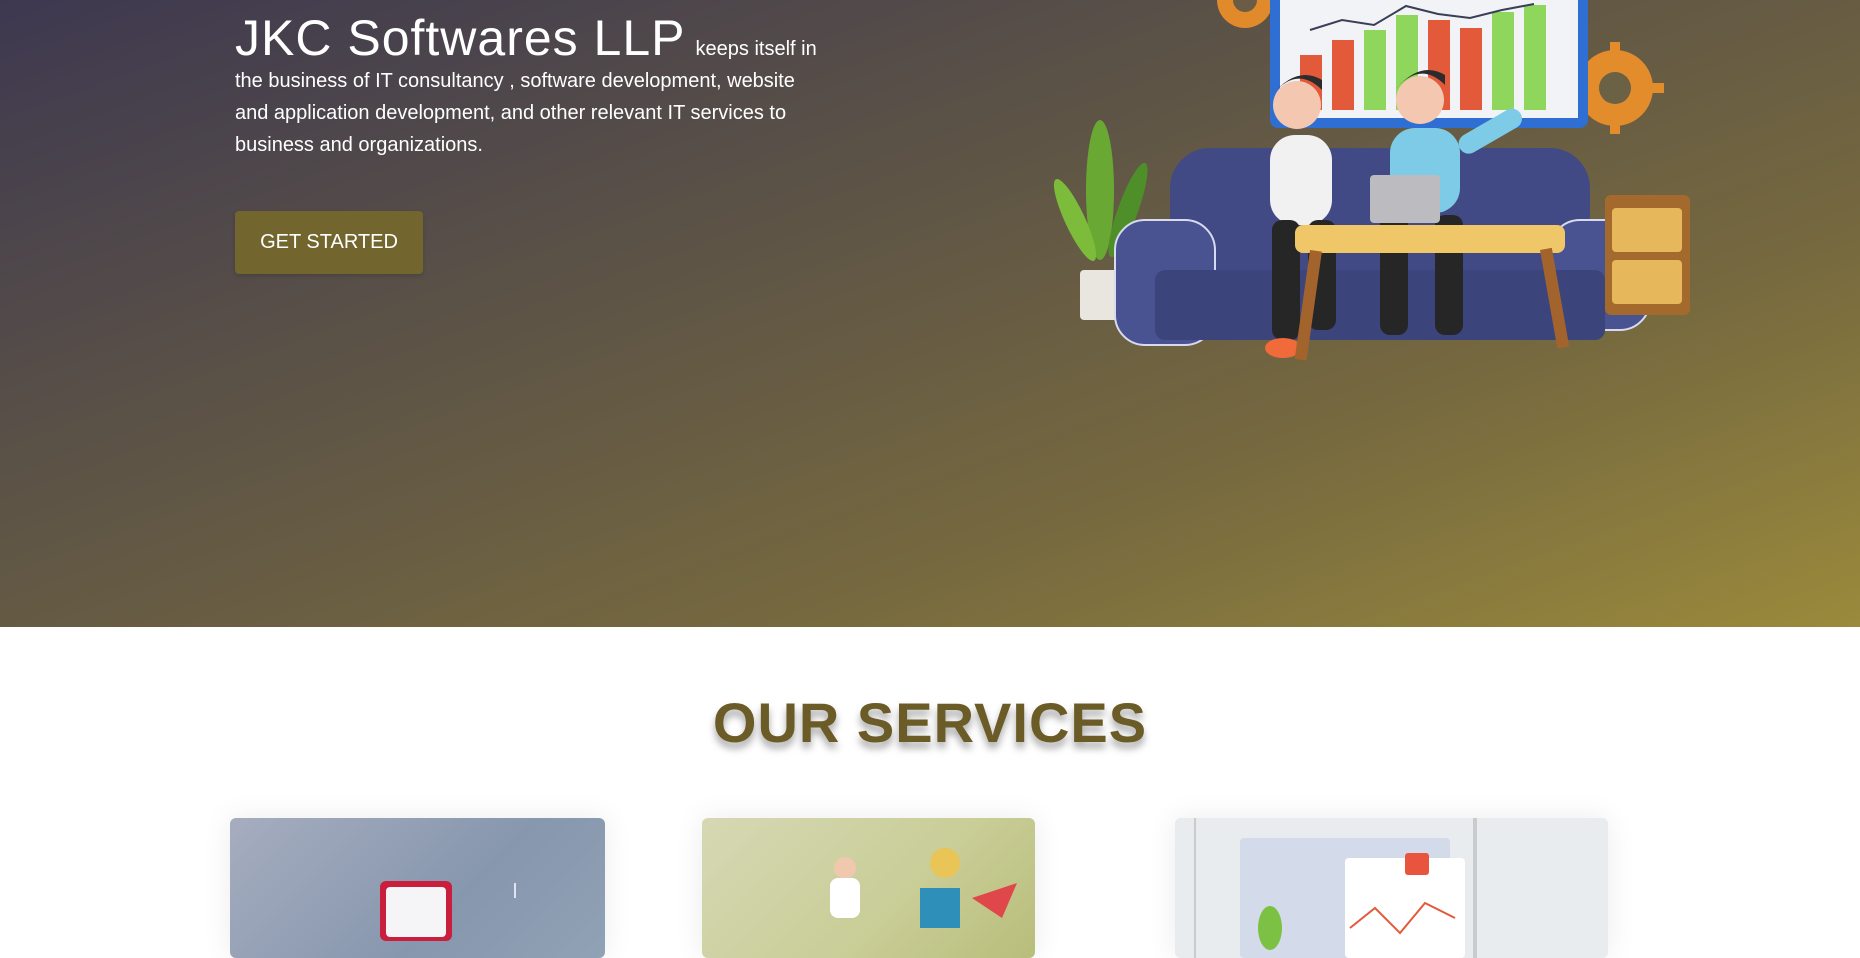 The width and height of the screenshot is (1860, 958). Describe the element at coordinates (460, 38) in the screenshot. I see `brand-name: JKC Softwares LLP` at that location.